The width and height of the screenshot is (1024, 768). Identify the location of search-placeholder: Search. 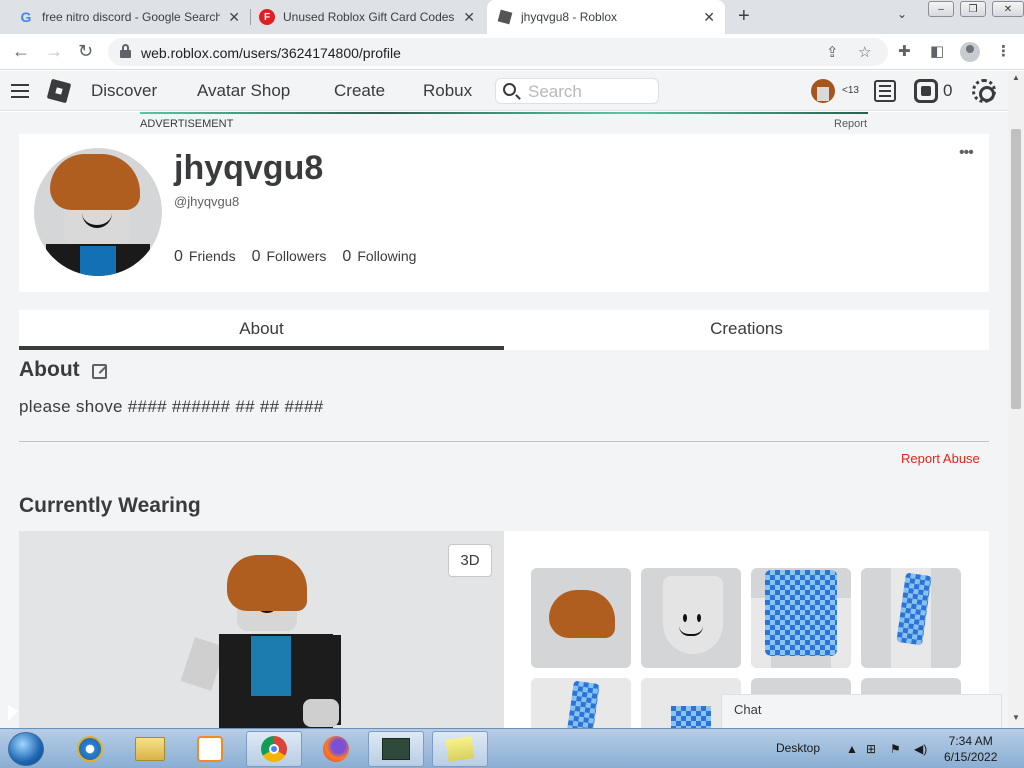
(555, 91).